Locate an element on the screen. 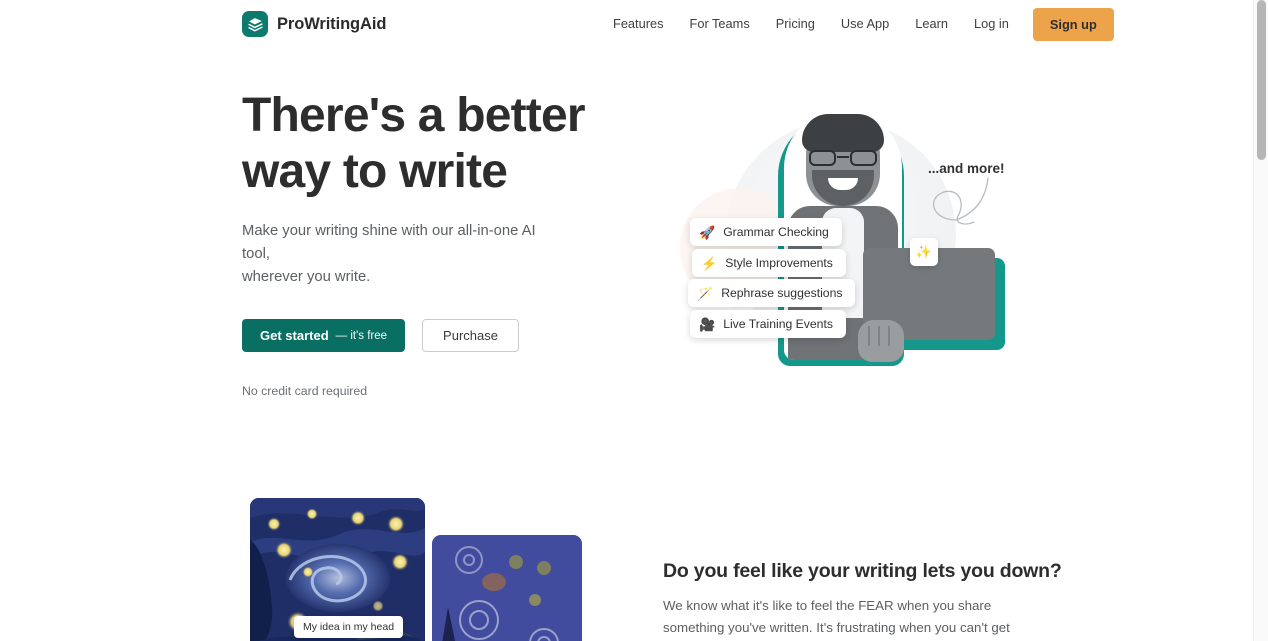 The width and height of the screenshot is (1268, 641). no-credit-card-note: No credit card required is located at coordinates (305, 391).